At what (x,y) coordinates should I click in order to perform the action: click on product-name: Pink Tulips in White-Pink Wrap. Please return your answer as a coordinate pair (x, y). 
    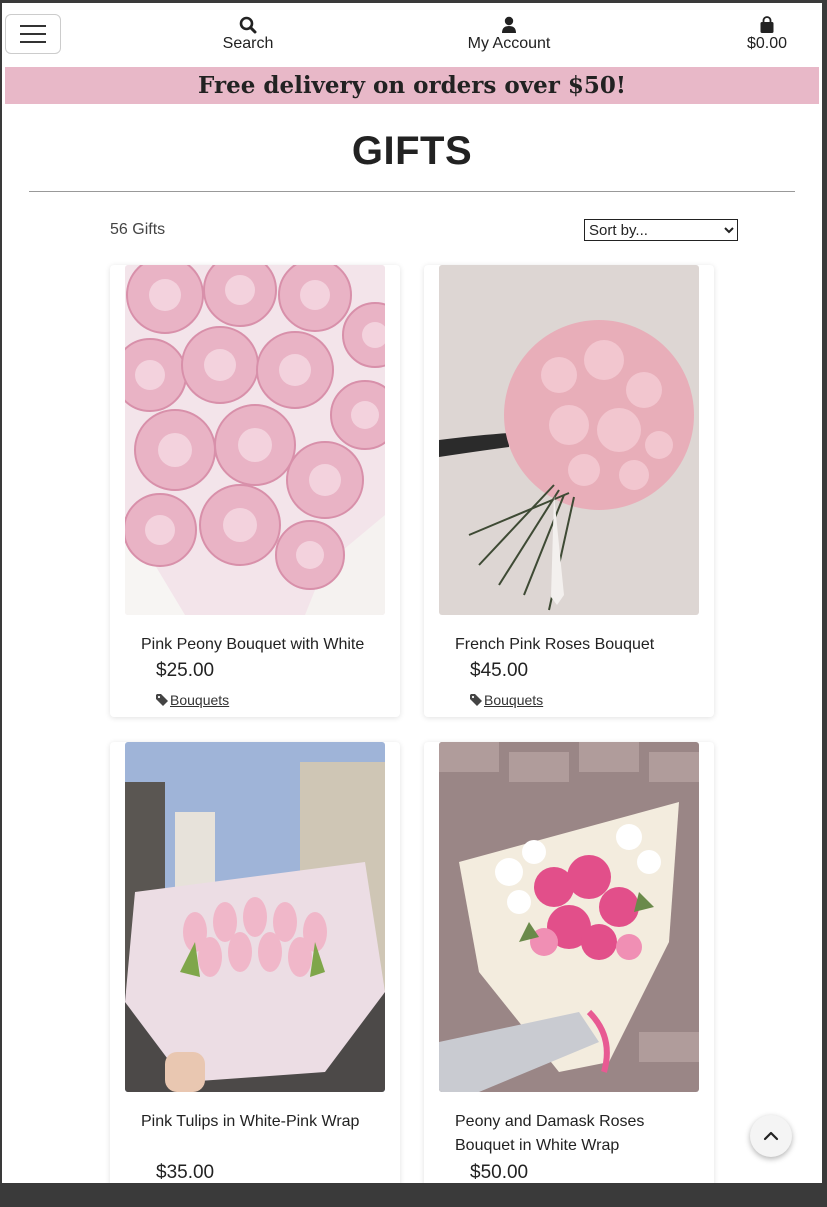
    Looking at the image, I should click on (261, 1122).